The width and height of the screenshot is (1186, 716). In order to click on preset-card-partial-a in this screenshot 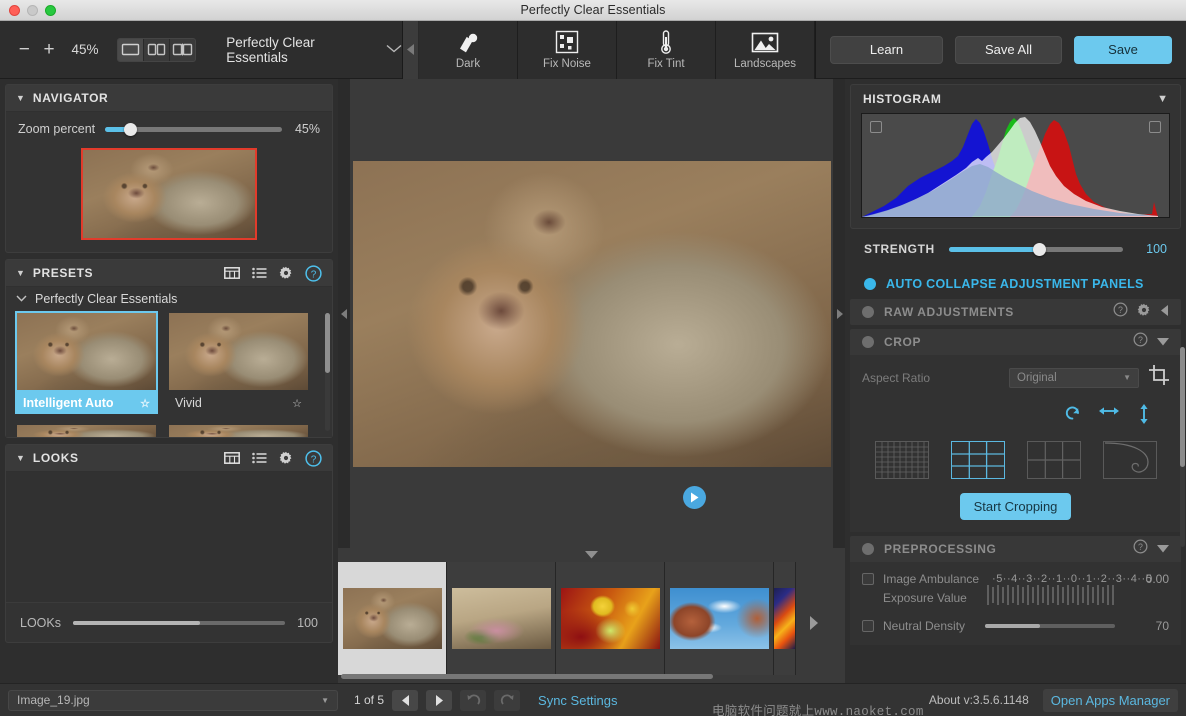, I will do `click(86, 430)`.